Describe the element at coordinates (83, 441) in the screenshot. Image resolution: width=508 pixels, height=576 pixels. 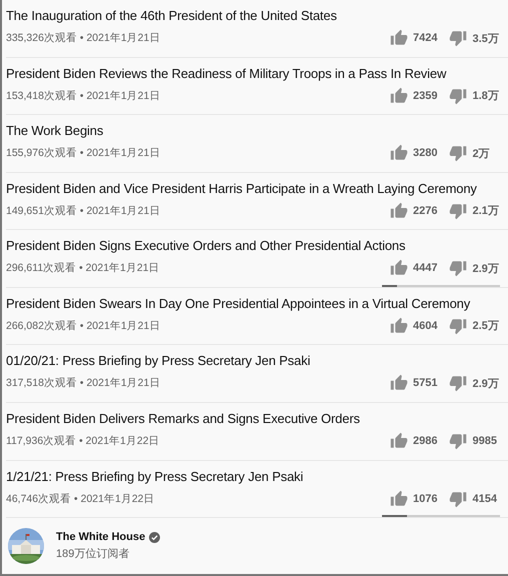
I see `video-meta: 117,936次观看 • 2021年1月22日` at that location.